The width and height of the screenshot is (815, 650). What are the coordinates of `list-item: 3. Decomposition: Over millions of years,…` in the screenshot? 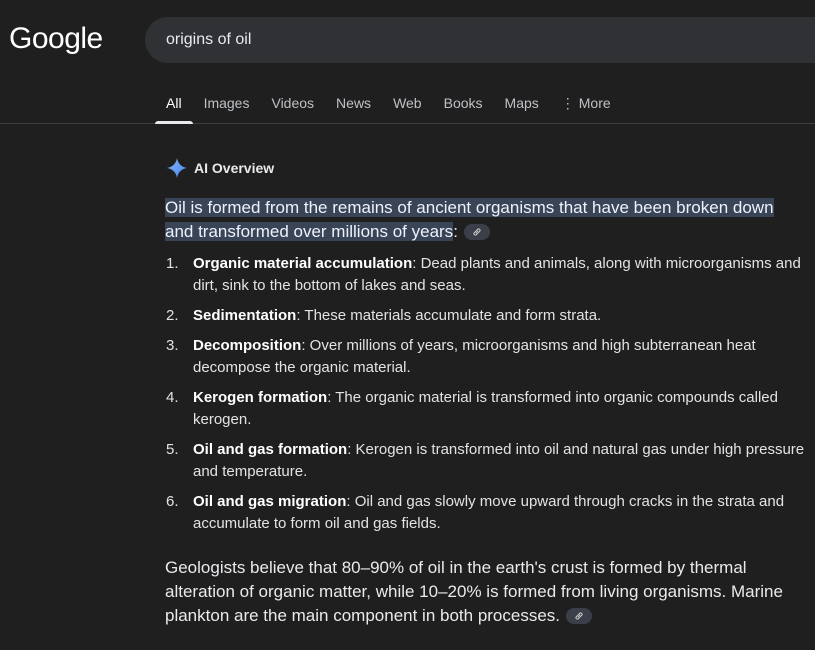 It's located at (485, 357).